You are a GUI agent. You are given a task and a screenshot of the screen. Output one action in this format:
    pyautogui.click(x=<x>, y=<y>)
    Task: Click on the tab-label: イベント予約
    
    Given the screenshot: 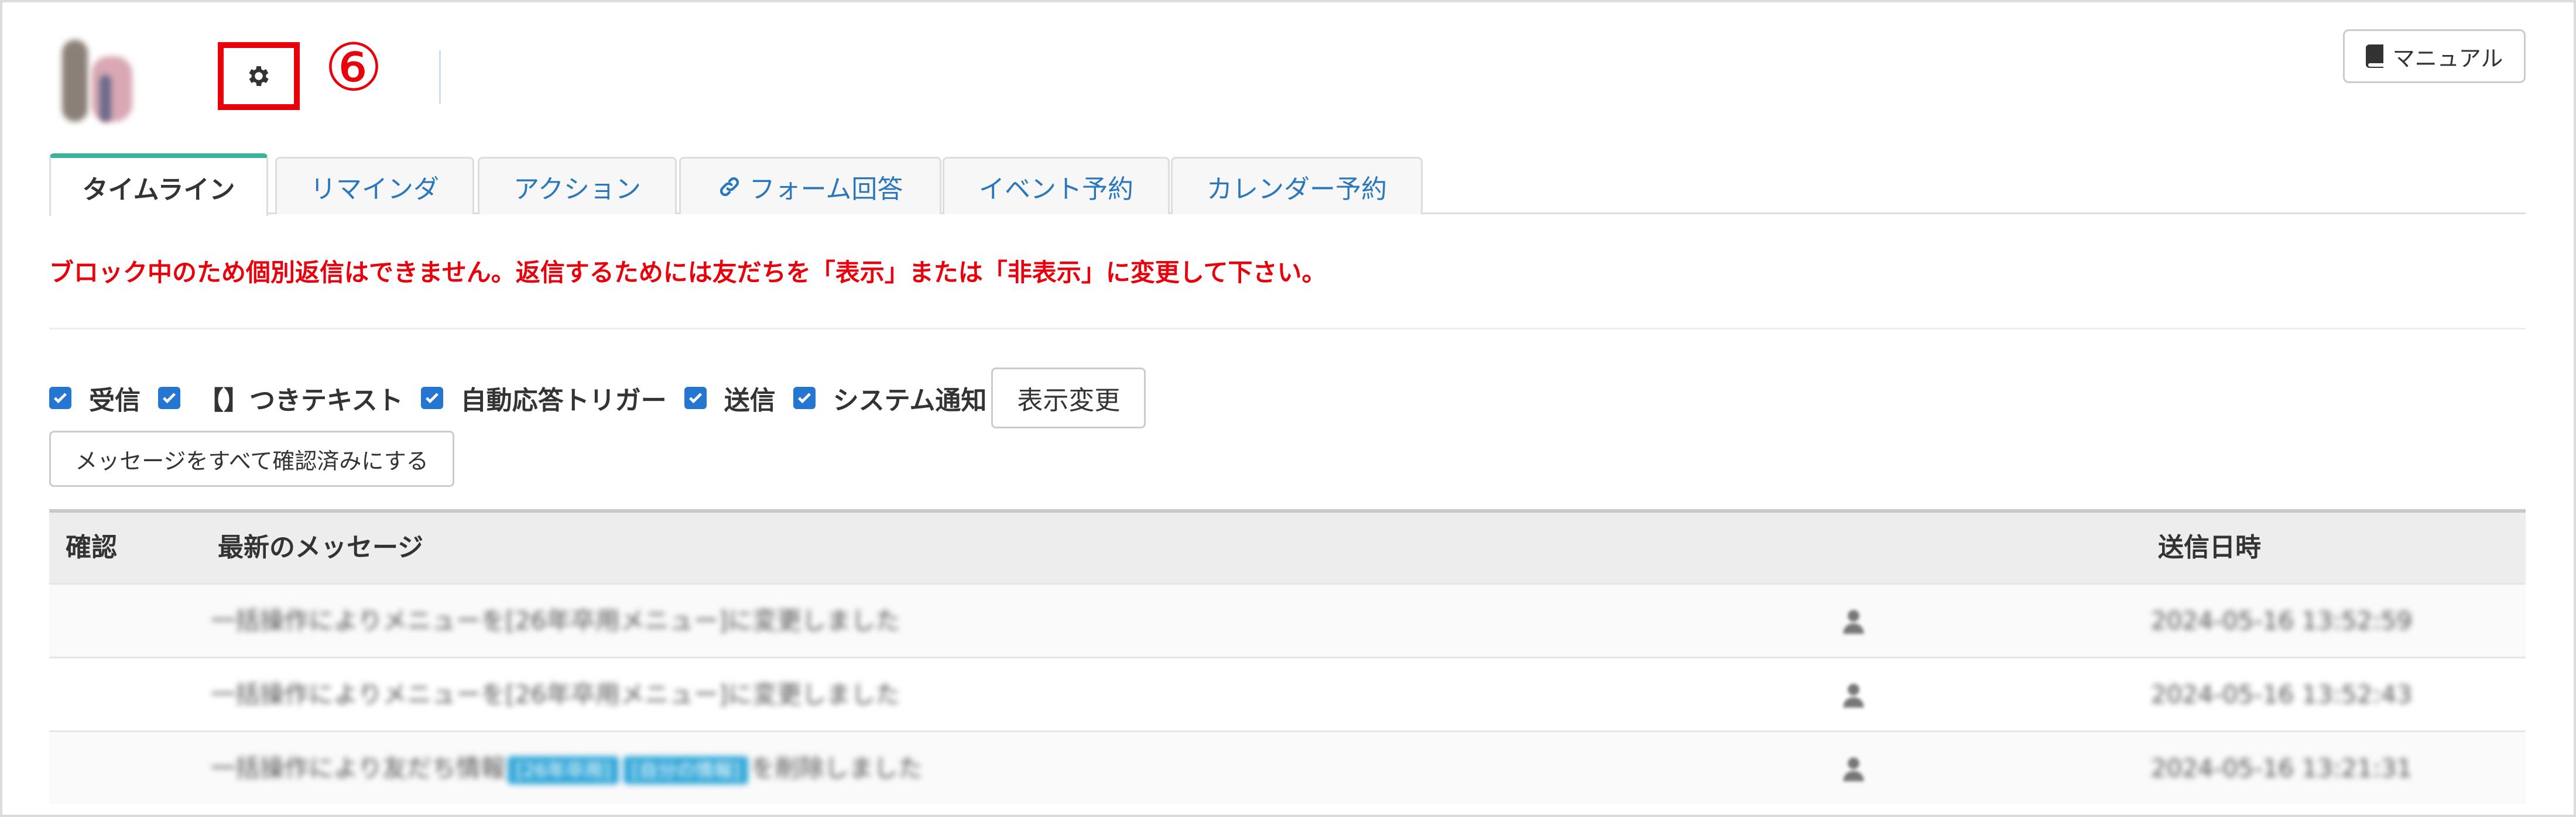 What is the action you would take?
    pyautogui.click(x=1056, y=189)
    